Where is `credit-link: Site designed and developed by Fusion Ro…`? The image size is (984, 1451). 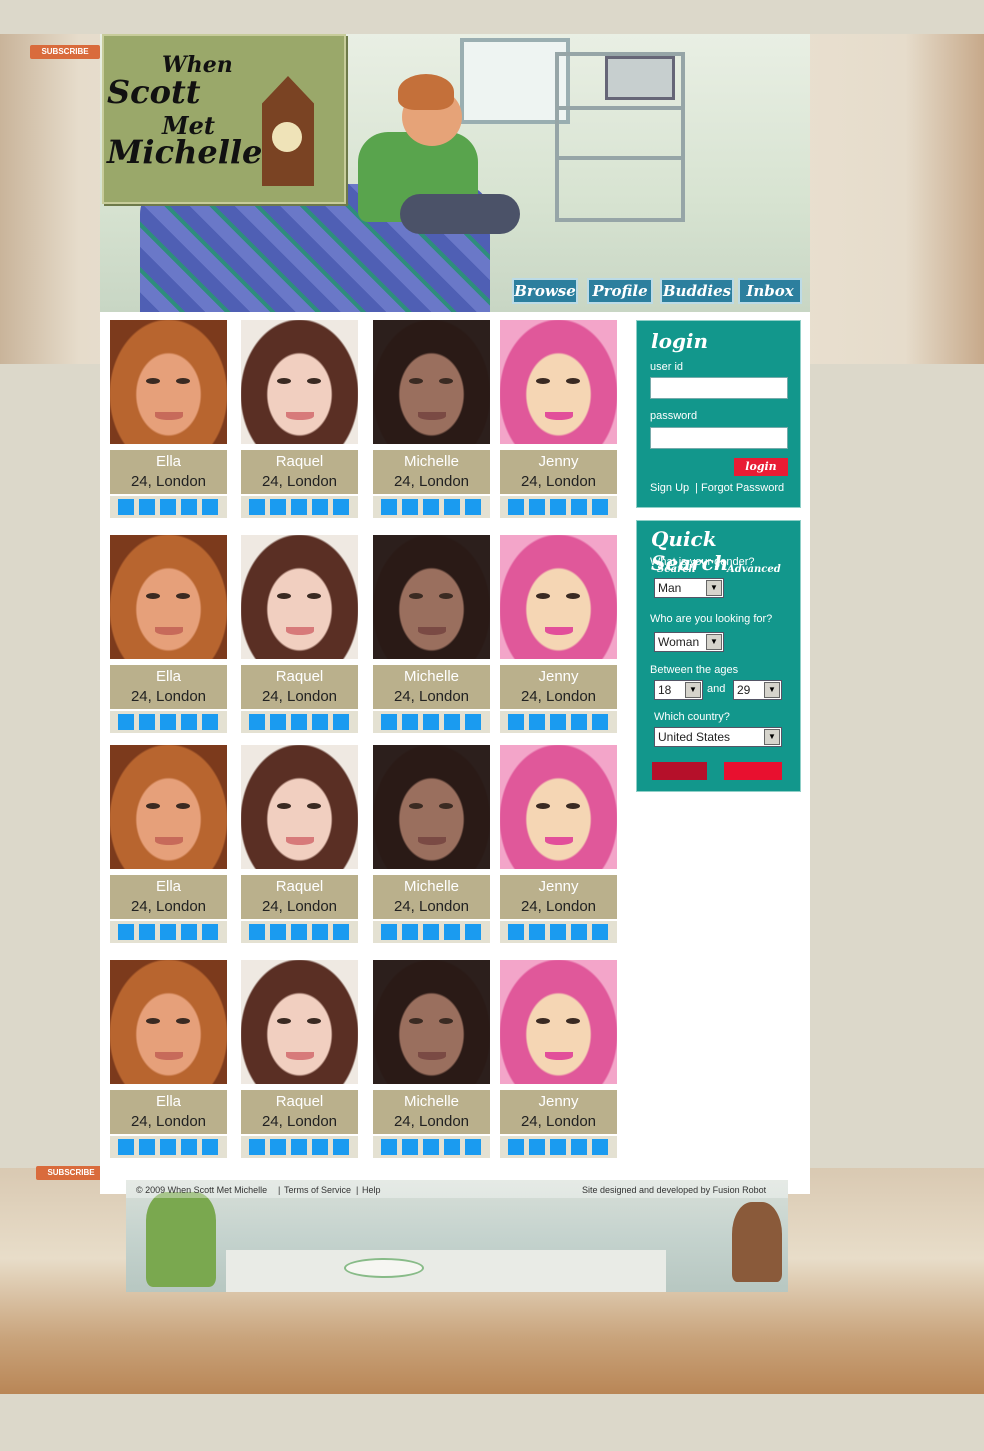 credit-link: Site designed and developed by Fusion Ro… is located at coordinates (674, 1190).